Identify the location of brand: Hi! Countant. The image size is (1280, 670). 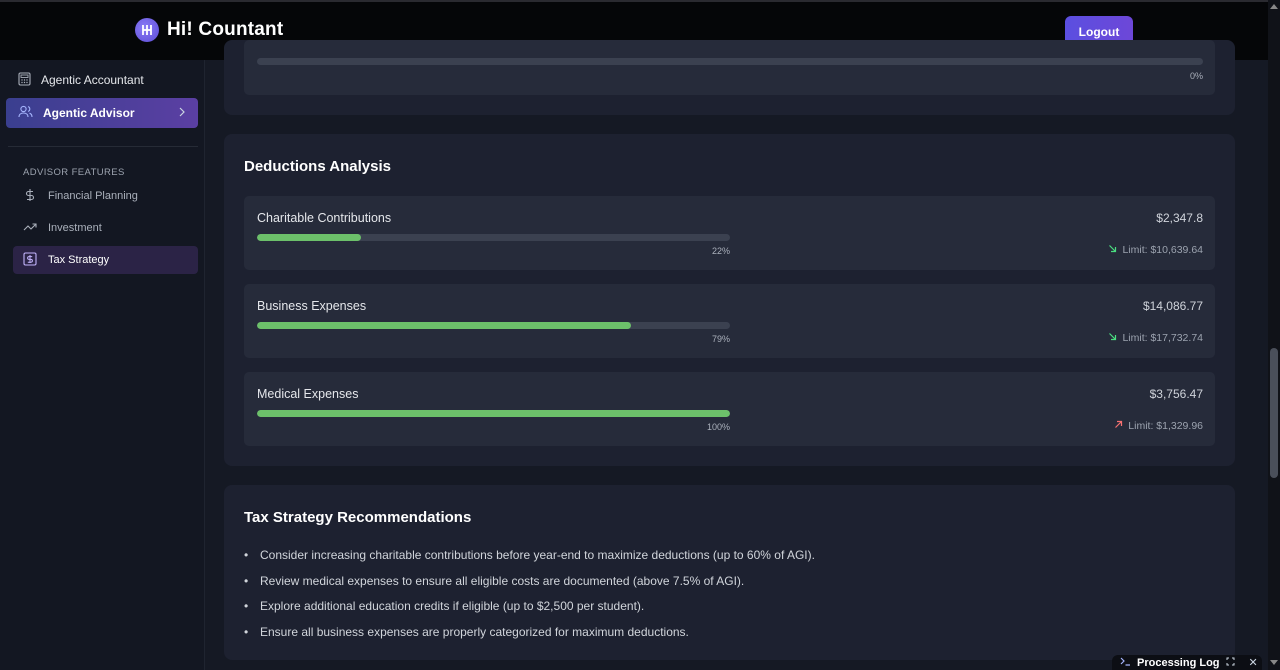
(209, 30).